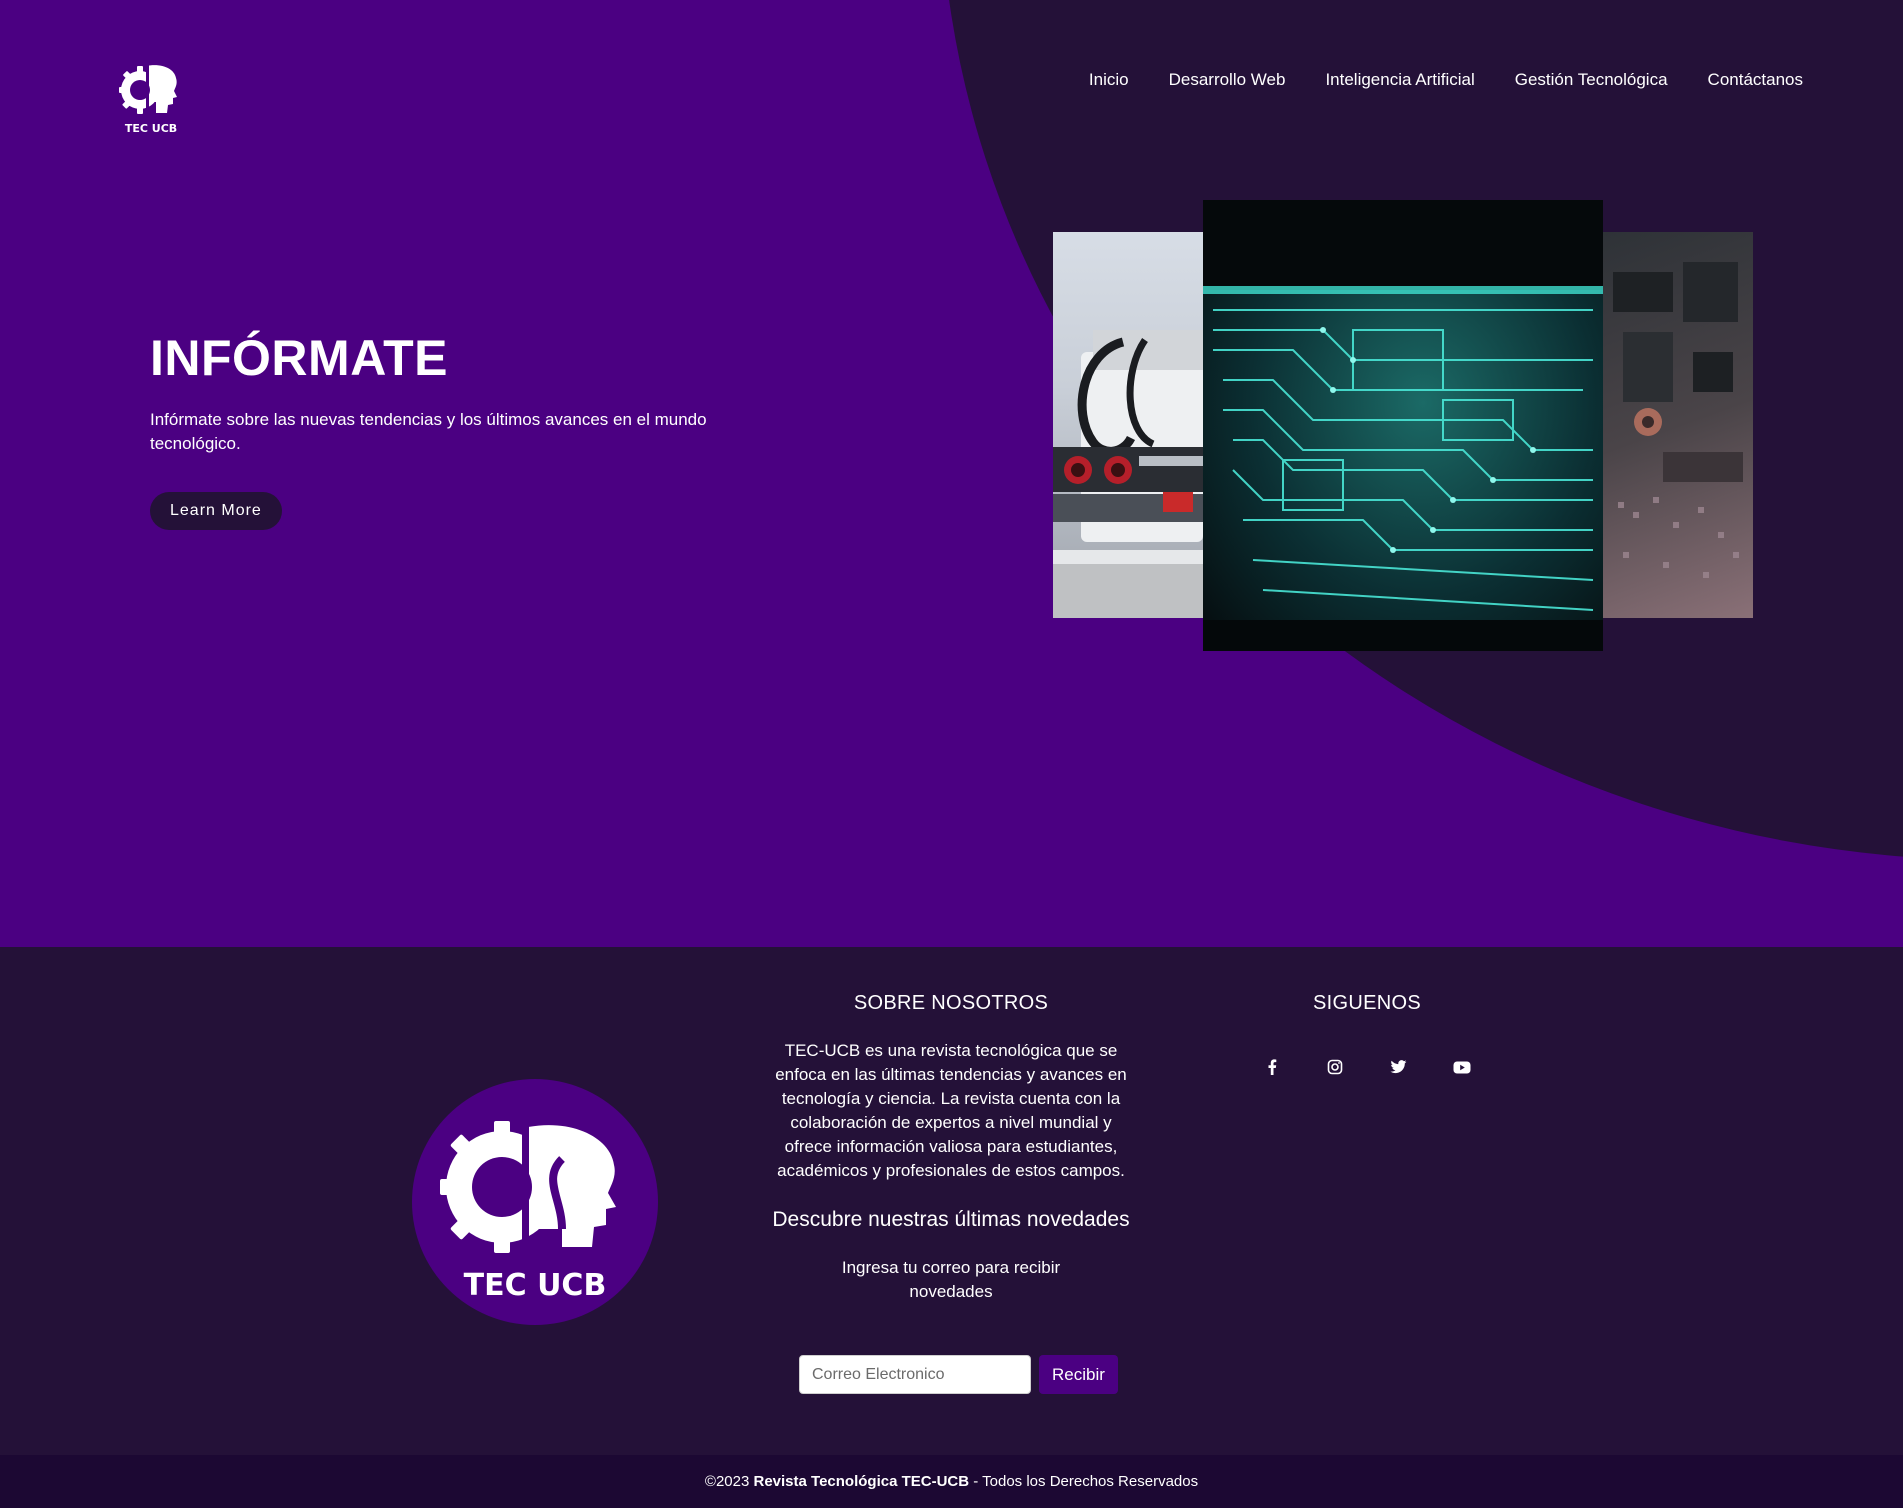 The height and width of the screenshot is (1508, 1903). Describe the element at coordinates (1367, 1034) in the screenshot. I see `social-column: SIGUENOS` at that location.